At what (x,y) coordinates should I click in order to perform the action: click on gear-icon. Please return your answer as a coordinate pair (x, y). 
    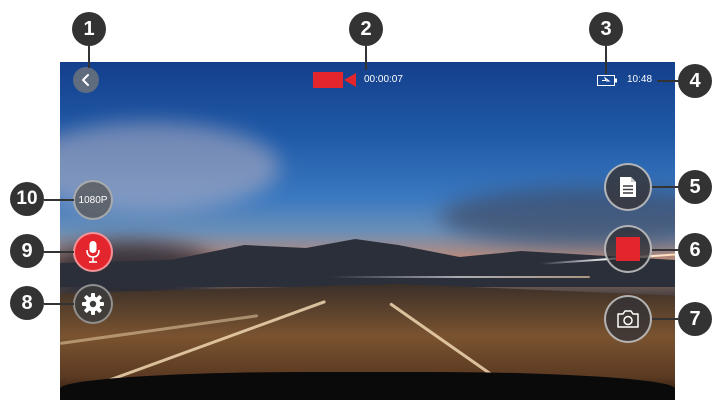
    Looking at the image, I should click on (93, 304).